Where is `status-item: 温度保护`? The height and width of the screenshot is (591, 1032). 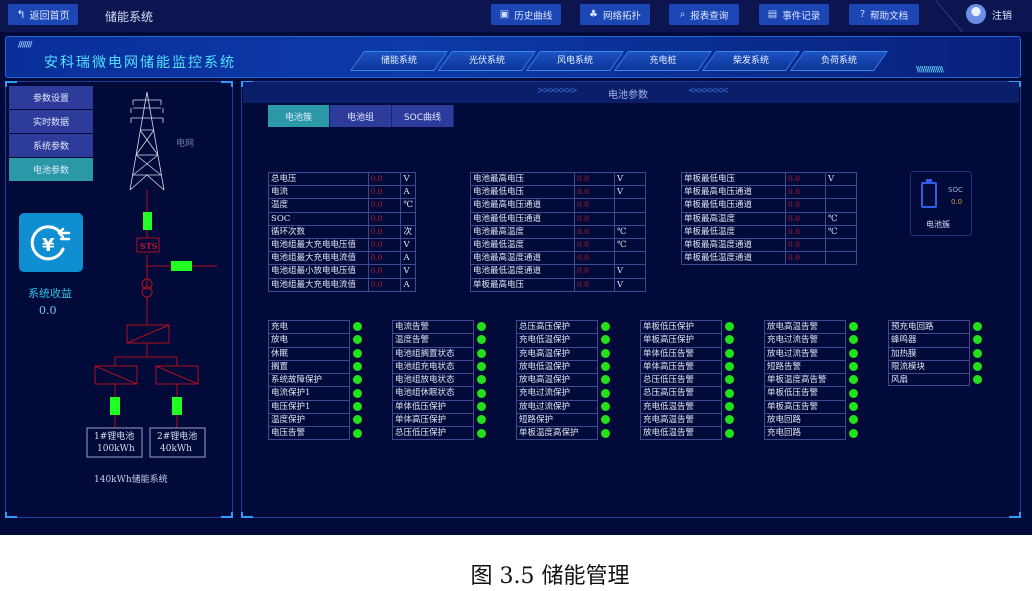 status-item: 温度保护 is located at coordinates (315, 420).